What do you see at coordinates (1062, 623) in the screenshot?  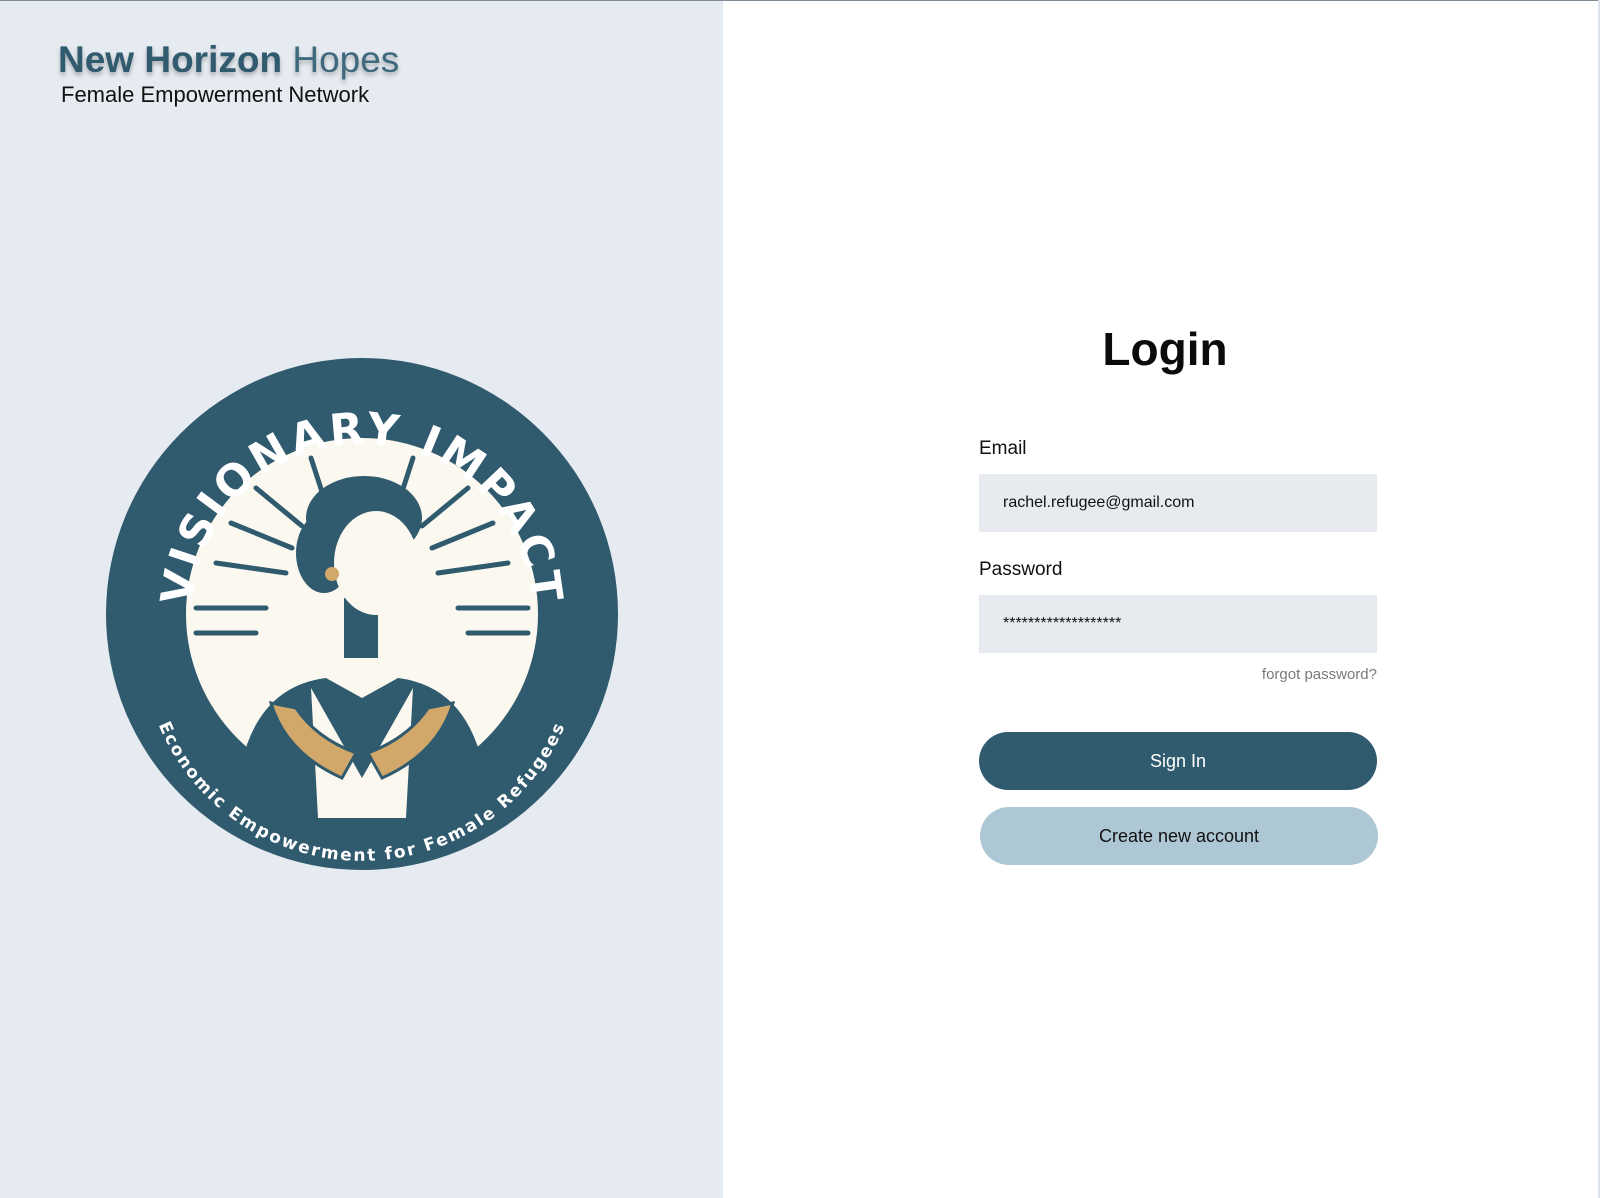 I see `password-value: *******************` at bounding box center [1062, 623].